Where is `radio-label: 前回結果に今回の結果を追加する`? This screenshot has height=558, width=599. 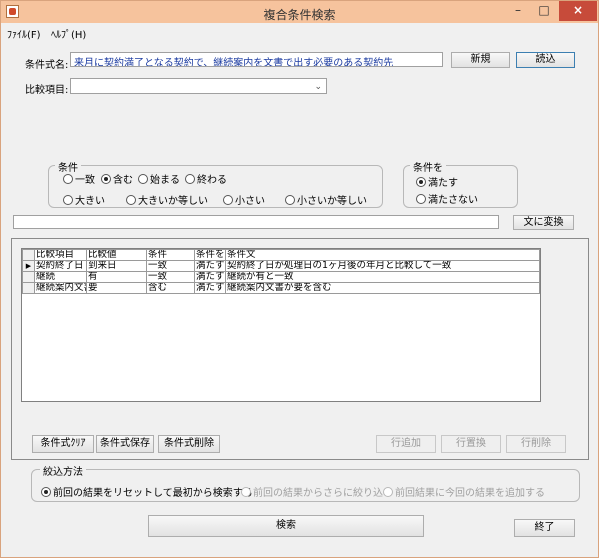
radio-label: 前回結果に今回の結果を追加する is located at coordinates (470, 493).